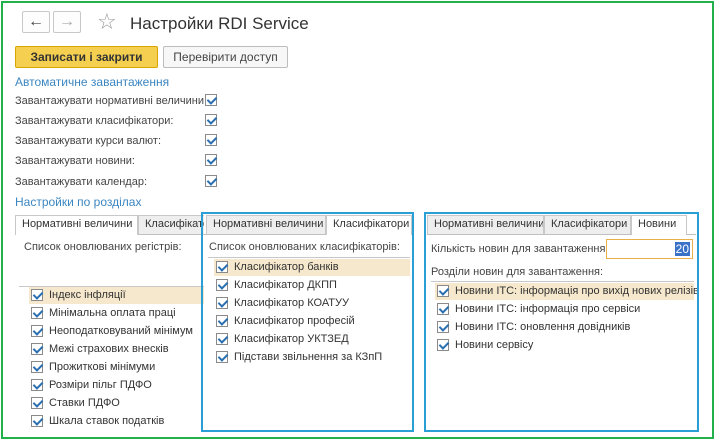 The height and width of the screenshot is (444, 720). What do you see at coordinates (103, 247) in the screenshot?
I see `registers-list-label: Список оновлюваних регістрів:` at bounding box center [103, 247].